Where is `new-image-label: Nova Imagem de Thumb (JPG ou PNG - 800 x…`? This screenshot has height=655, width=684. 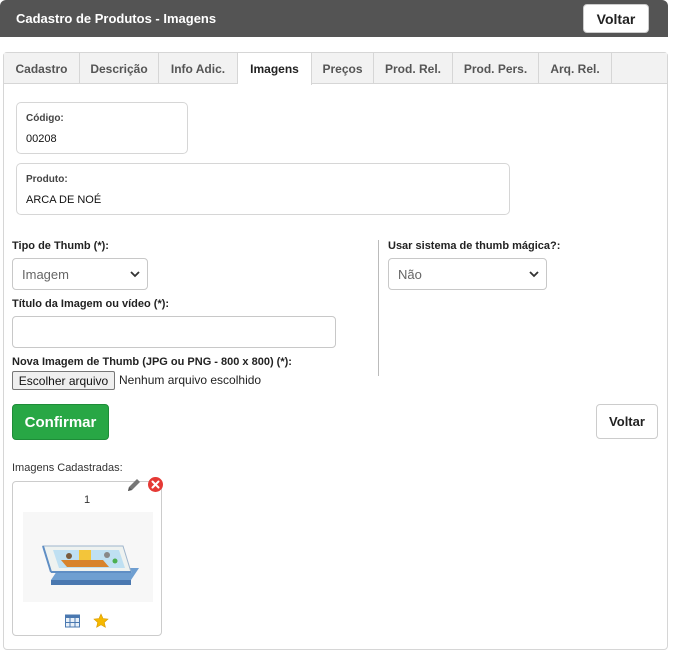
new-image-label: Nova Imagem de Thumb (JPG ou PNG - 800 x… is located at coordinates (152, 362).